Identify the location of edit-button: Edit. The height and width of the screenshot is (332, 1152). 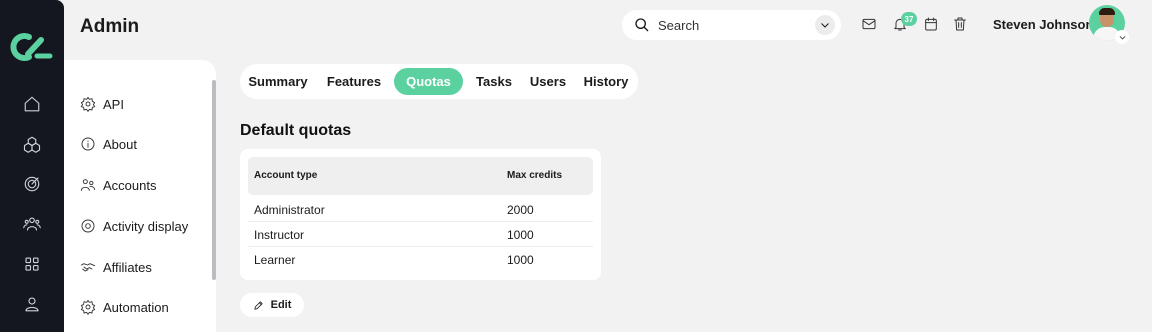
(272, 305).